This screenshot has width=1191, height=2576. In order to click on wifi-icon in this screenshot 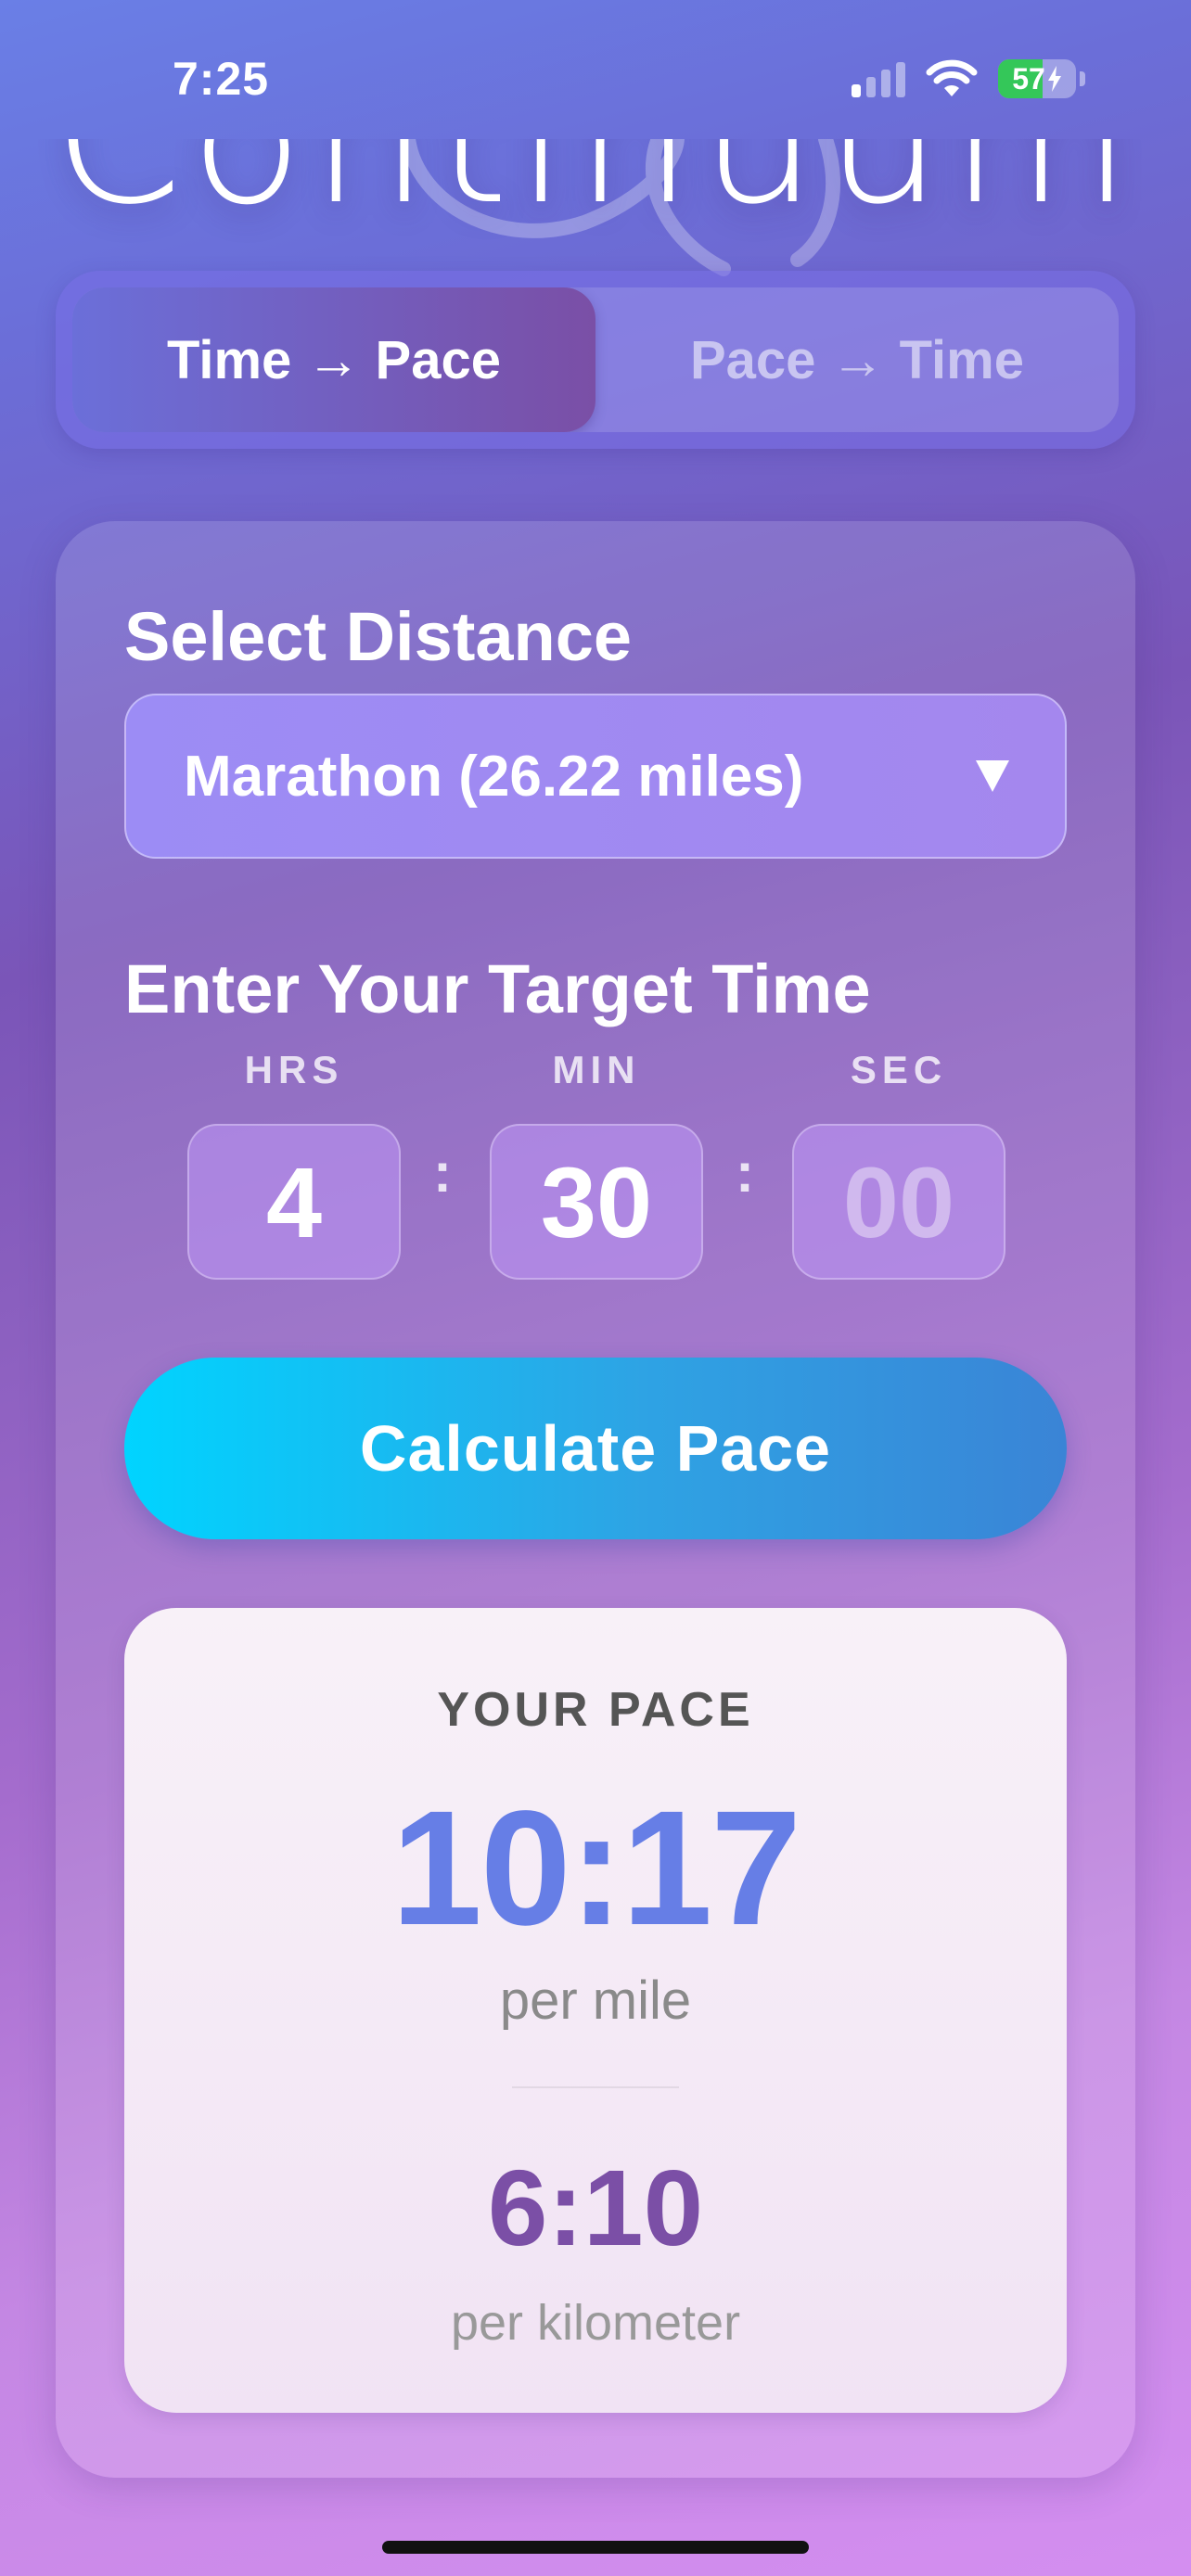, I will do `click(952, 77)`.